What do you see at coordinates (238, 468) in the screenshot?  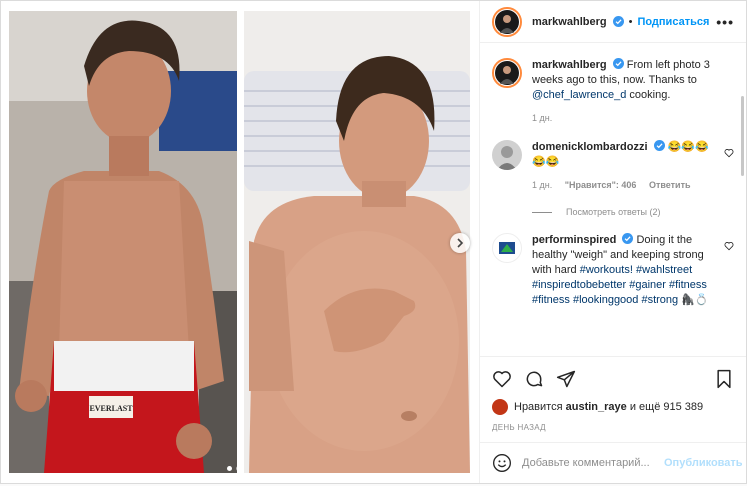 I see `carousel-dot` at bounding box center [238, 468].